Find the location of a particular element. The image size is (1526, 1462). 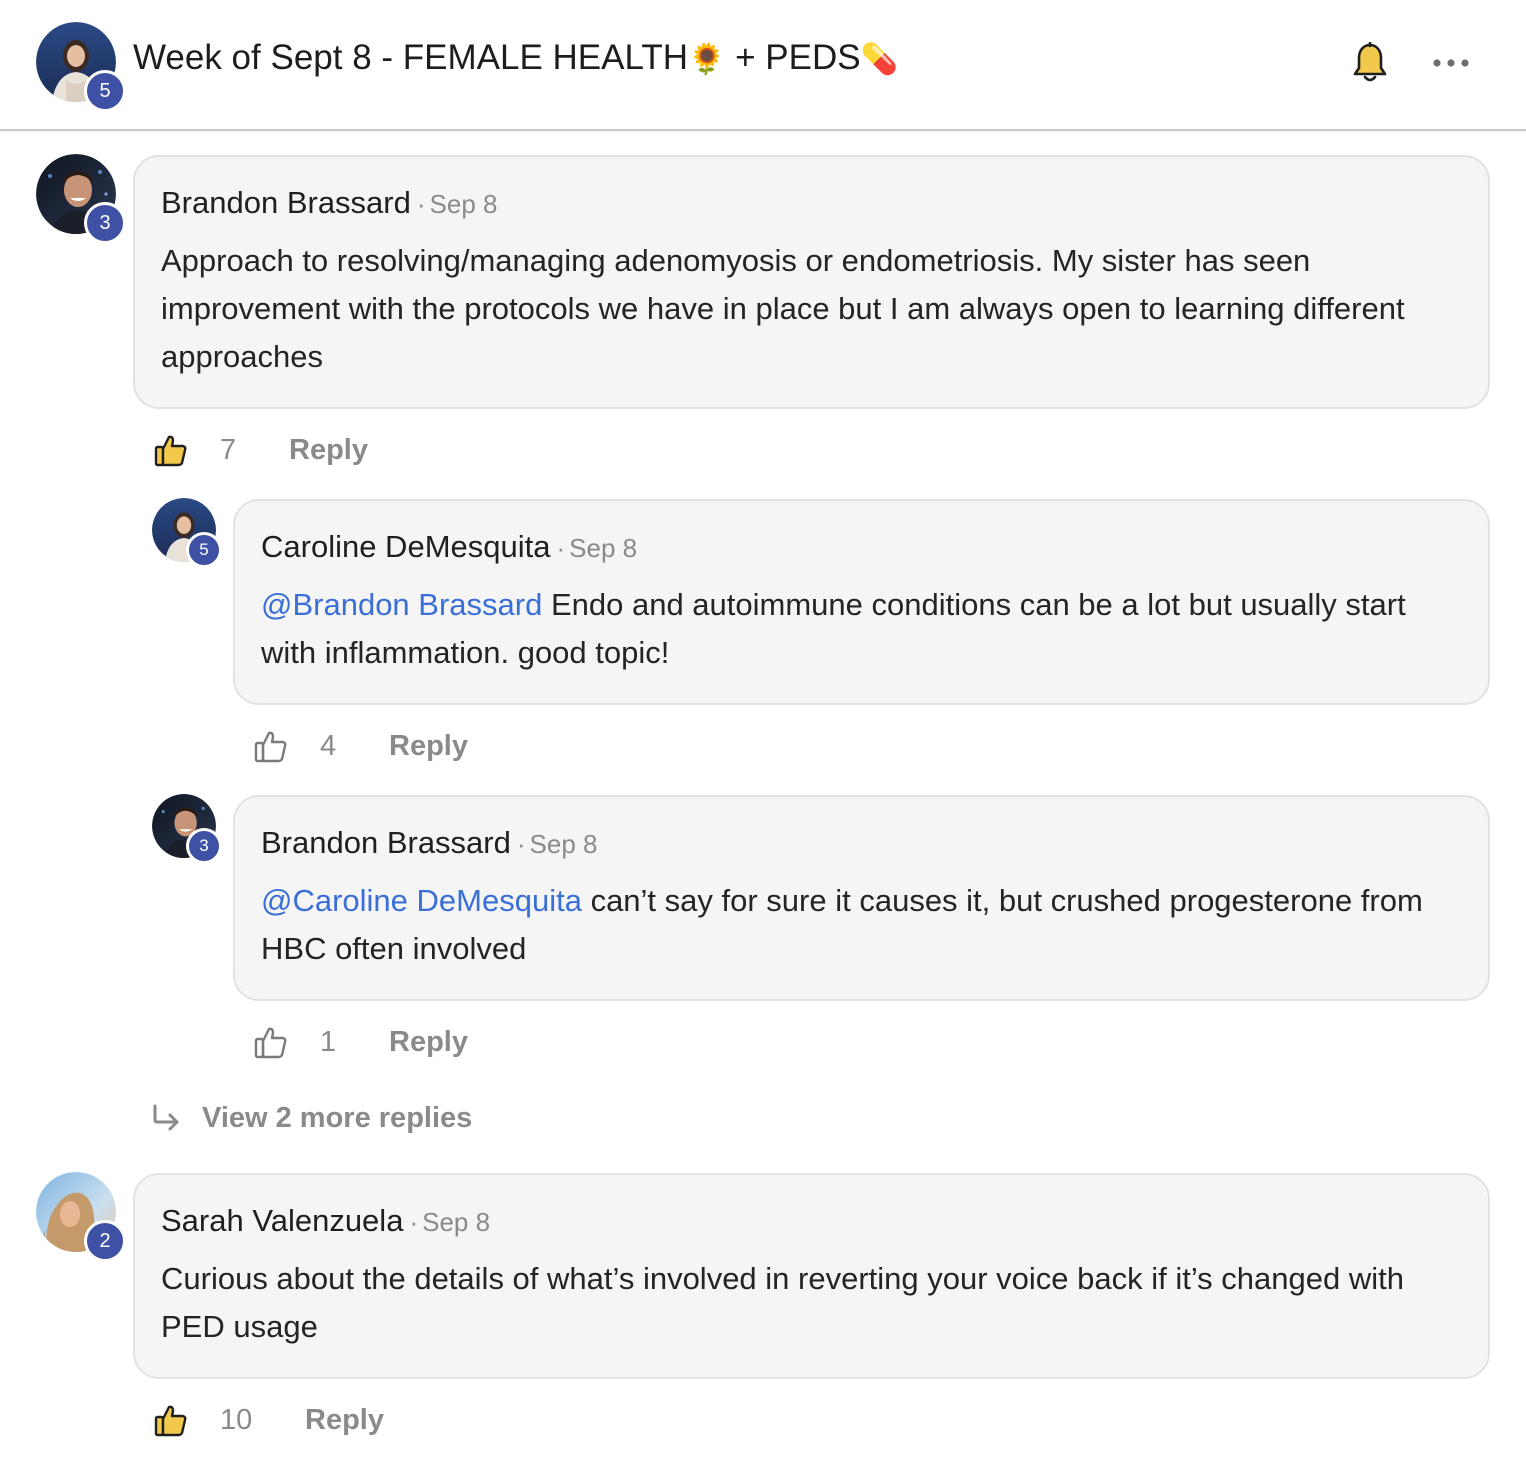

reply-avatar: 3 is located at coordinates (187, 829).